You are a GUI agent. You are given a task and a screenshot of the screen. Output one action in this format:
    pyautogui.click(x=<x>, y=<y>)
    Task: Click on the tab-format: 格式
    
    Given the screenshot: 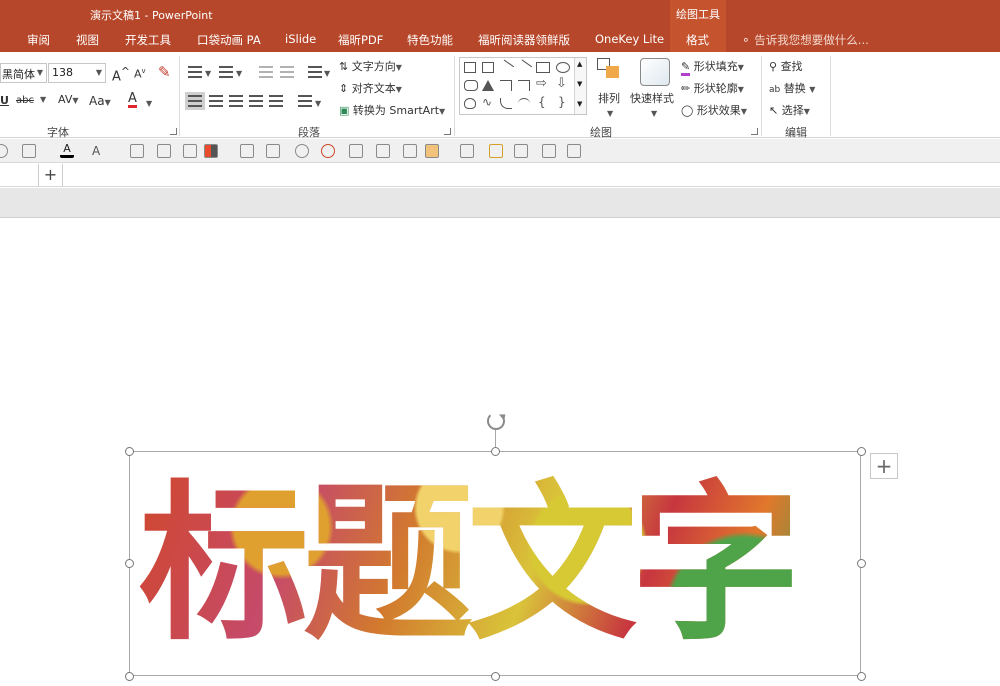 What is the action you would take?
    pyautogui.click(x=697, y=40)
    